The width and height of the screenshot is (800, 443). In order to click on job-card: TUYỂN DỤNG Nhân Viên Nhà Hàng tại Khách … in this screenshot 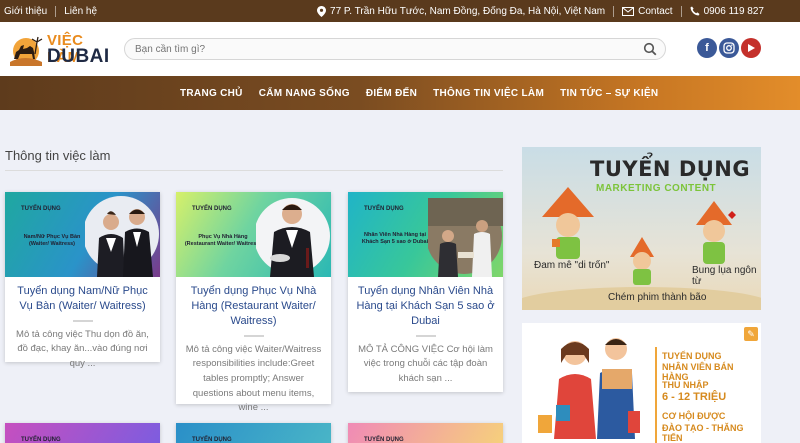, I will do `click(425, 292)`.